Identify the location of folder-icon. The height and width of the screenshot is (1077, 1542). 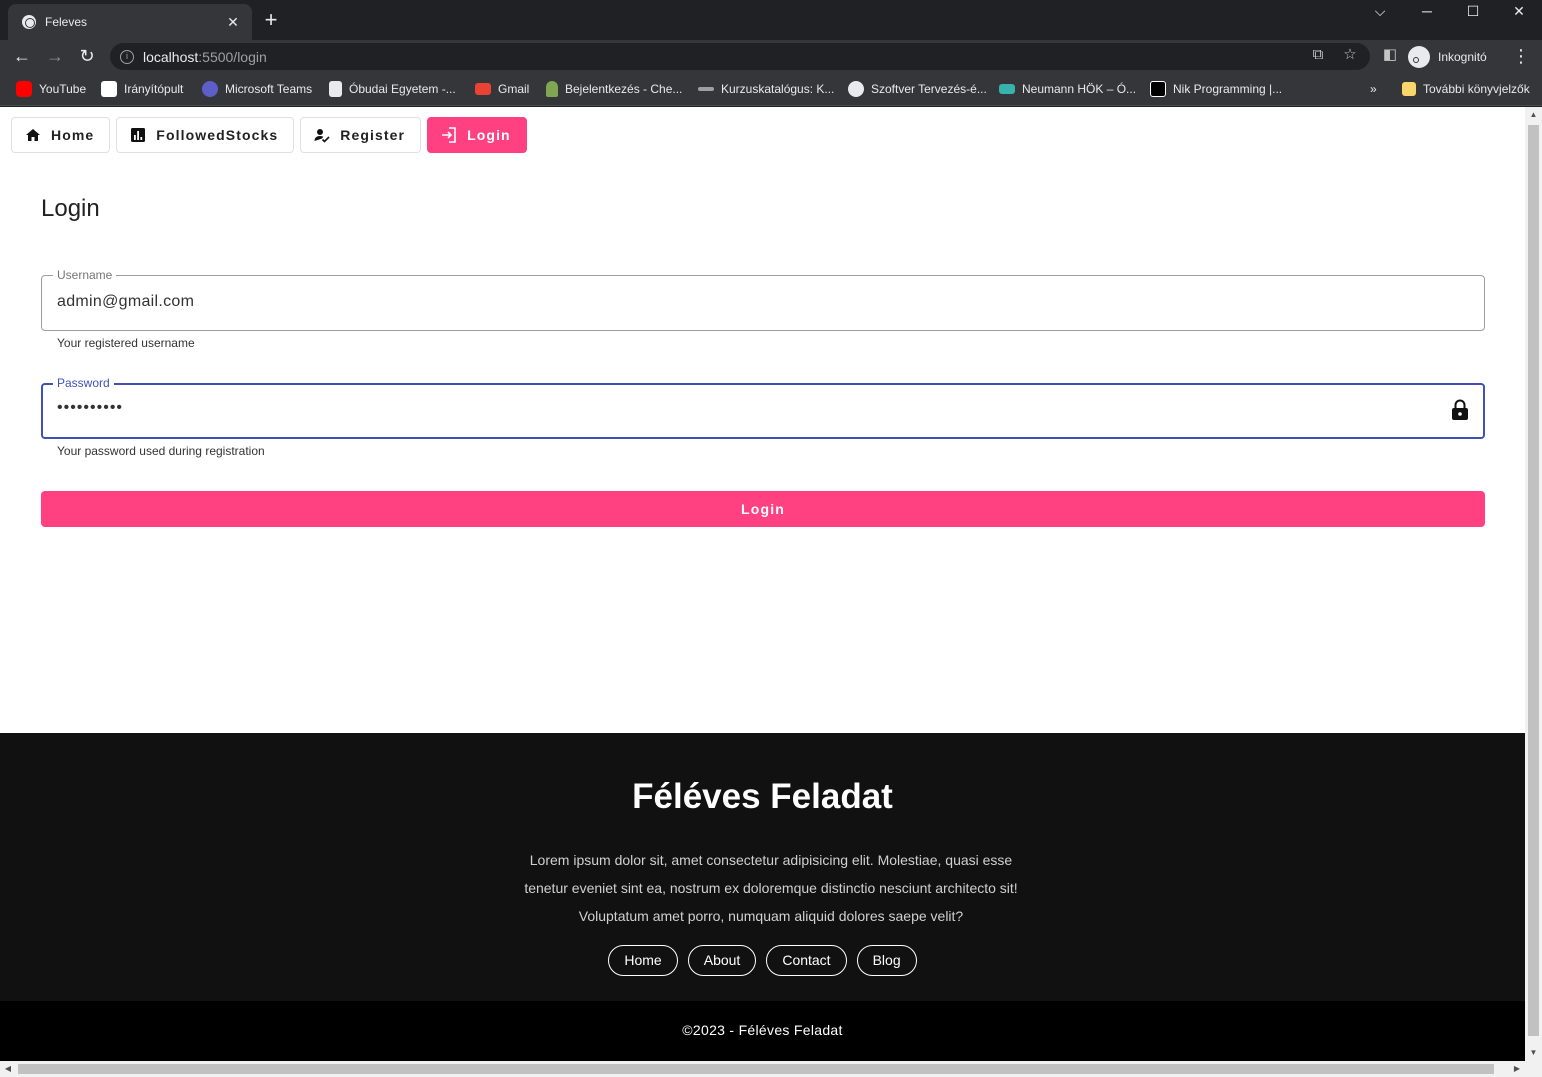
(1409, 89).